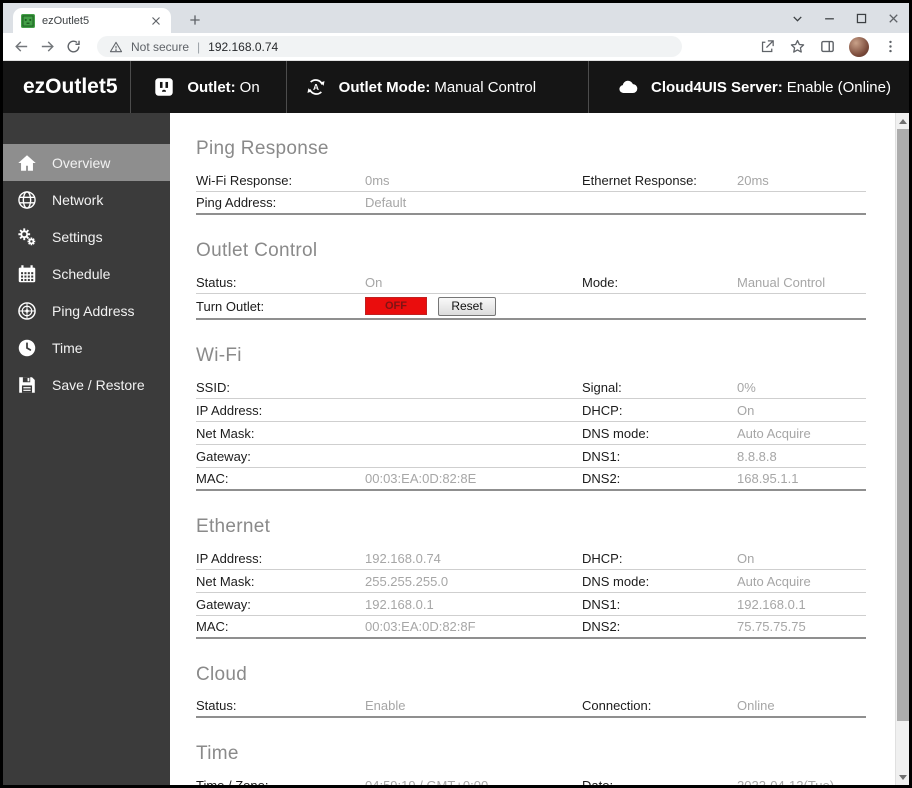  I want to click on auto-mode-icon: A, so click(316, 87).